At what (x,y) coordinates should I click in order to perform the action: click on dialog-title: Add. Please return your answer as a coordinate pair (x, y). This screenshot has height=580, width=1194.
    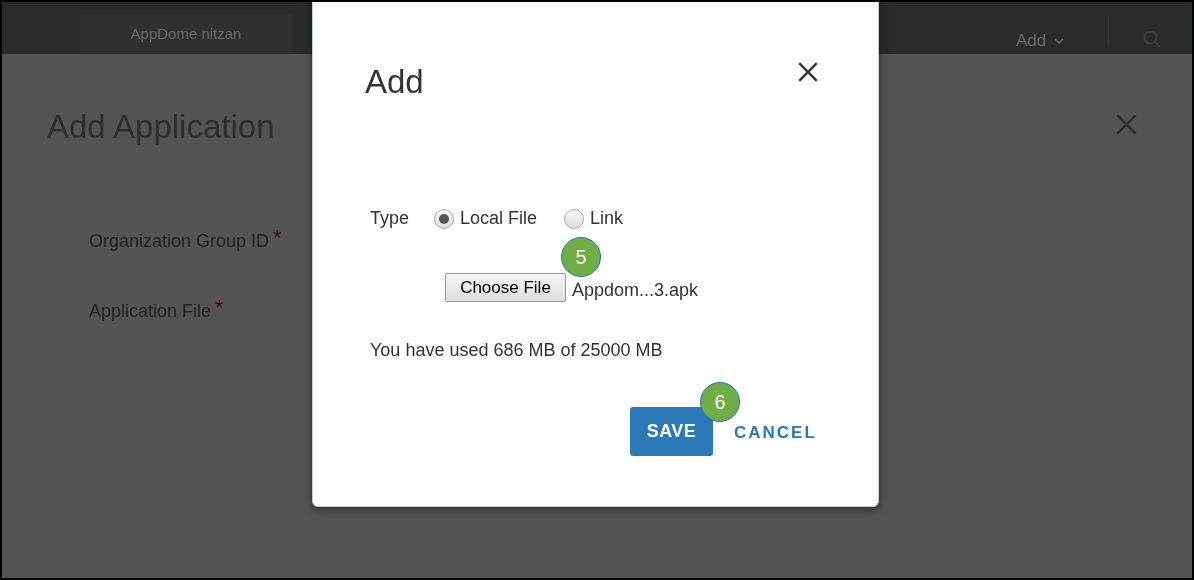
    Looking at the image, I should click on (394, 82).